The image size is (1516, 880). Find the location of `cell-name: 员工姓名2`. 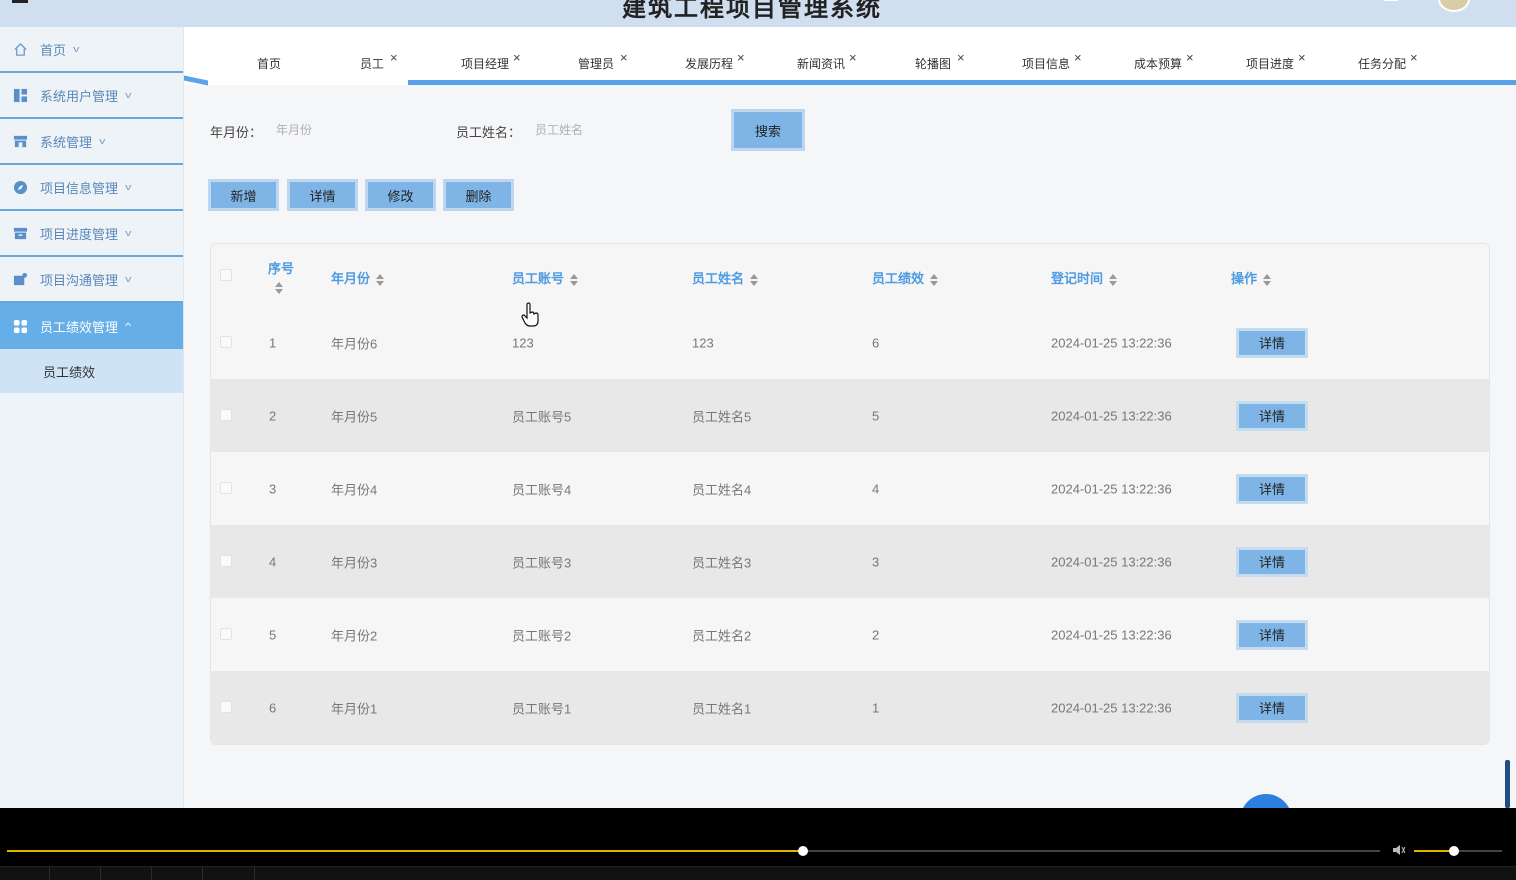

cell-name: 员工姓名2 is located at coordinates (722, 635).